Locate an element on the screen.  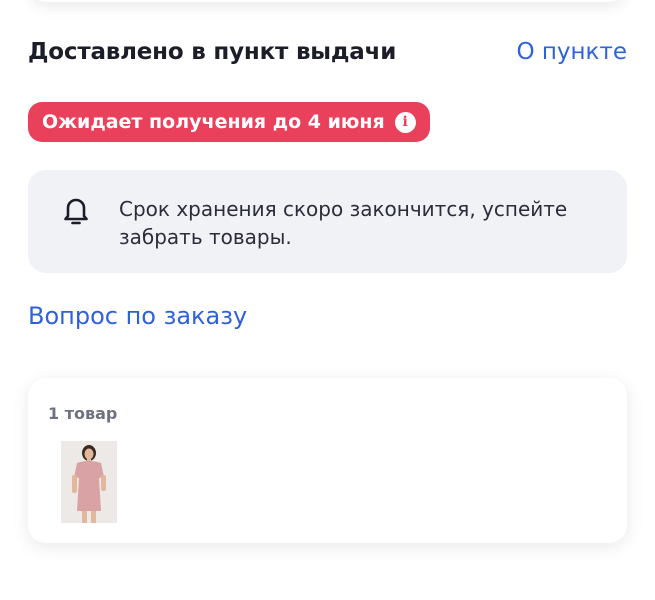
status-header: Доставлено в пункт выдачи О пункте is located at coordinates (327, 52).